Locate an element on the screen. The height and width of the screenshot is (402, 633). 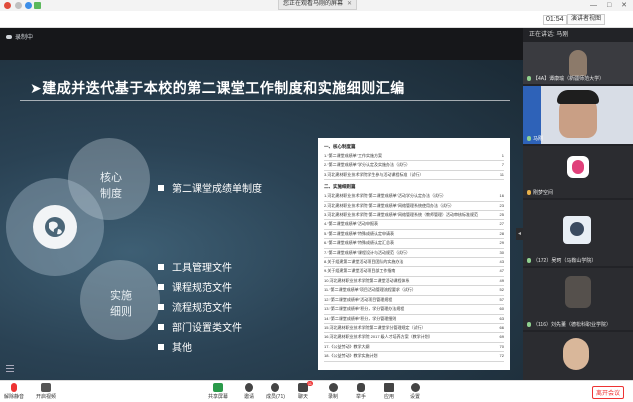
participant-tile: 刚梦空间 is located at coordinates (578, 172).